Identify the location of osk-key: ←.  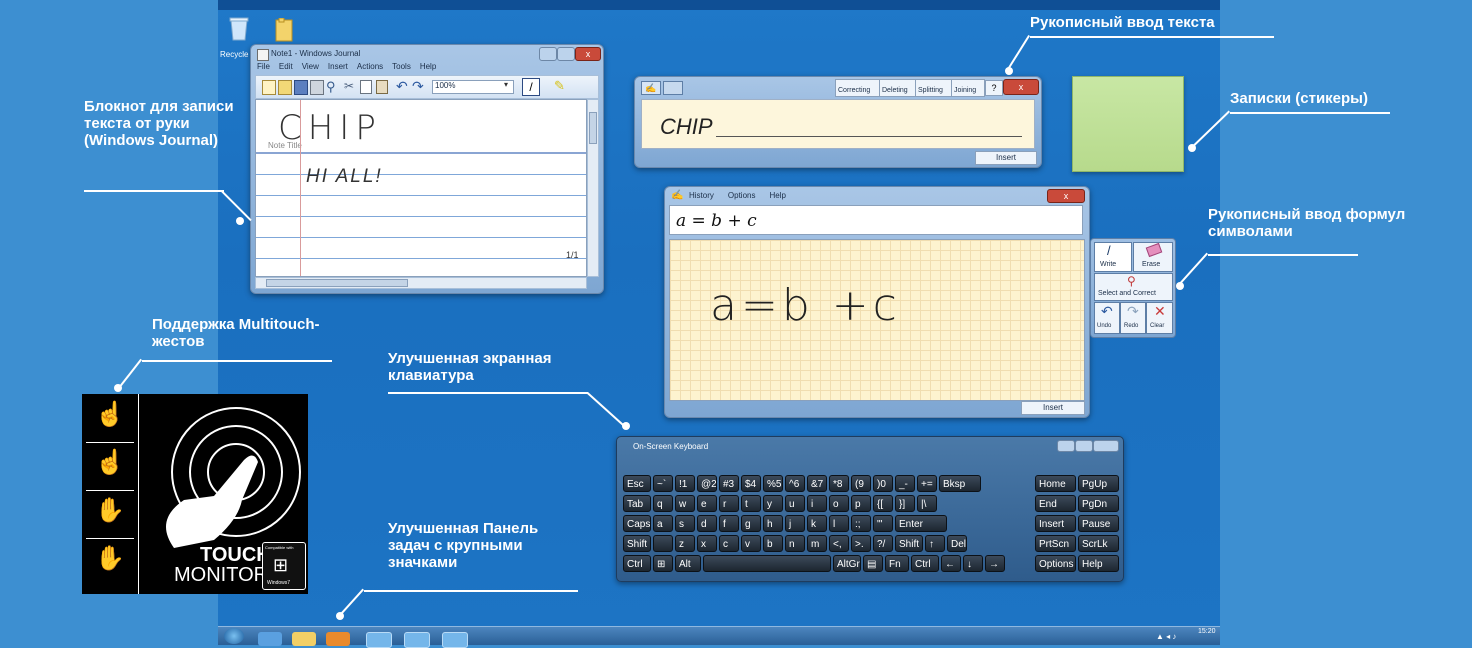
(951, 563).